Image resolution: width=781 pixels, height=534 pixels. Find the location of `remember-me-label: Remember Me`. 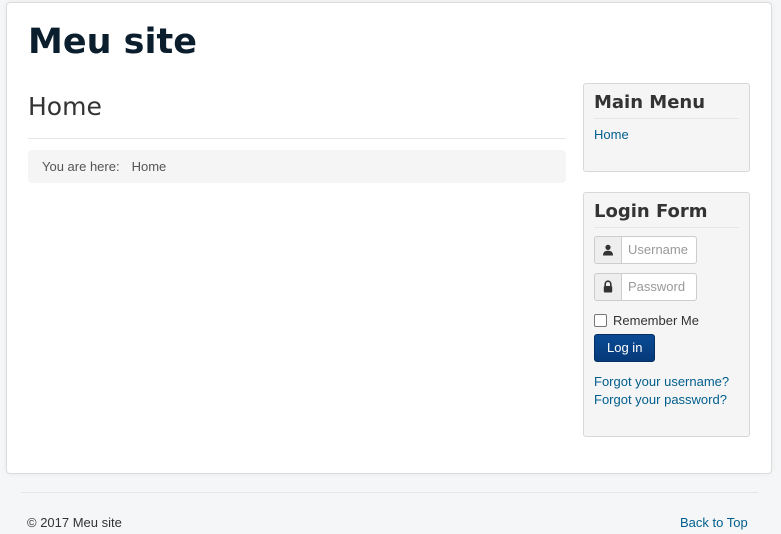

remember-me-label: Remember Me is located at coordinates (656, 320).